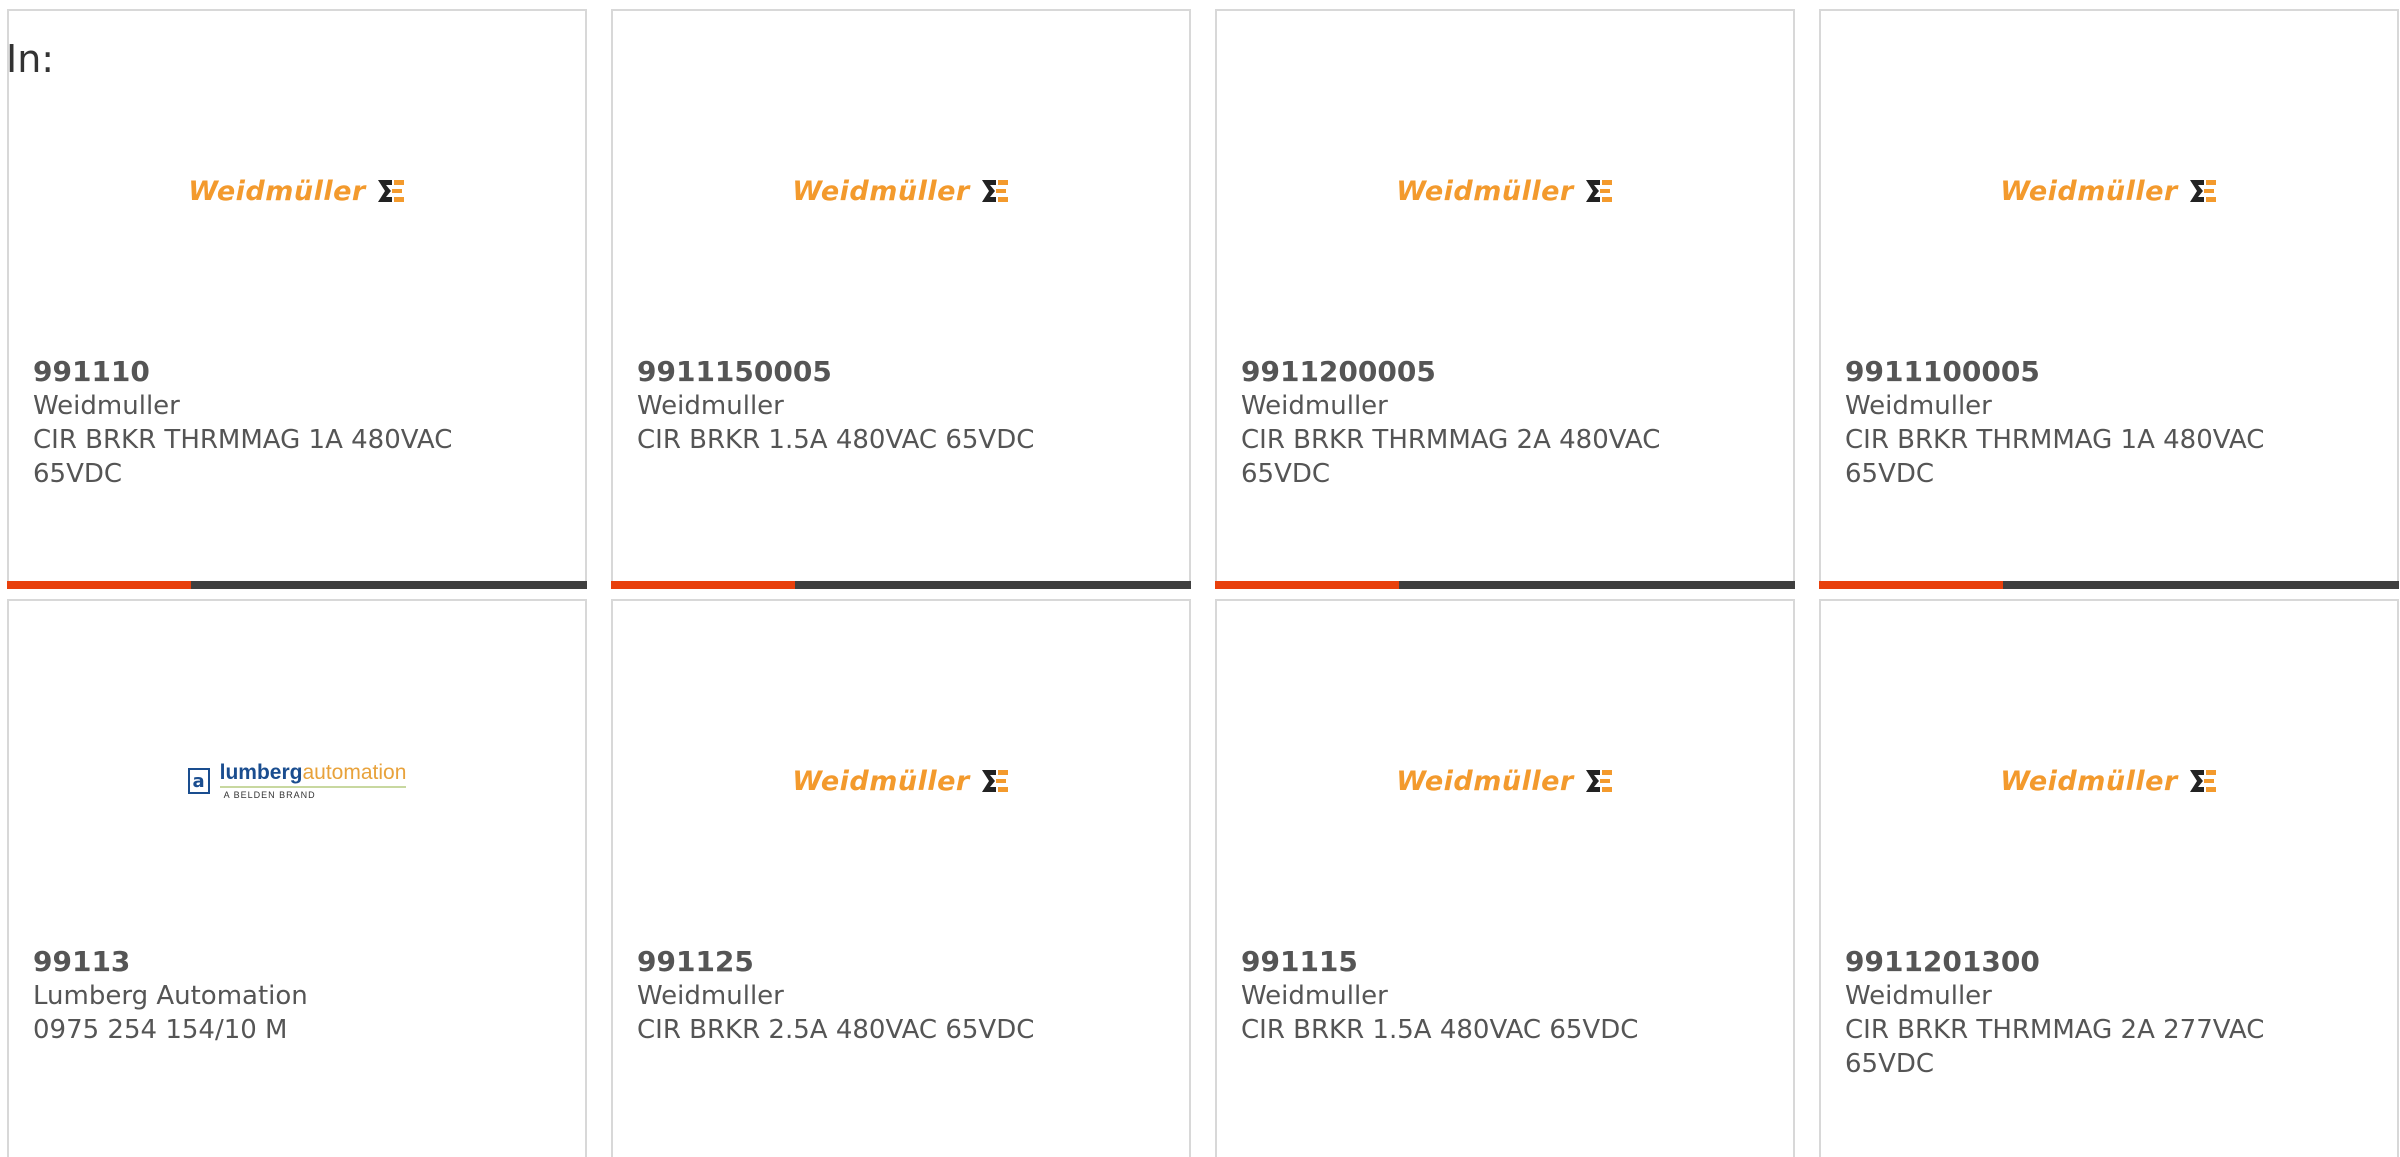 The image size is (2400, 1157). I want to click on product-part-number: 9911100005, so click(2075, 372).